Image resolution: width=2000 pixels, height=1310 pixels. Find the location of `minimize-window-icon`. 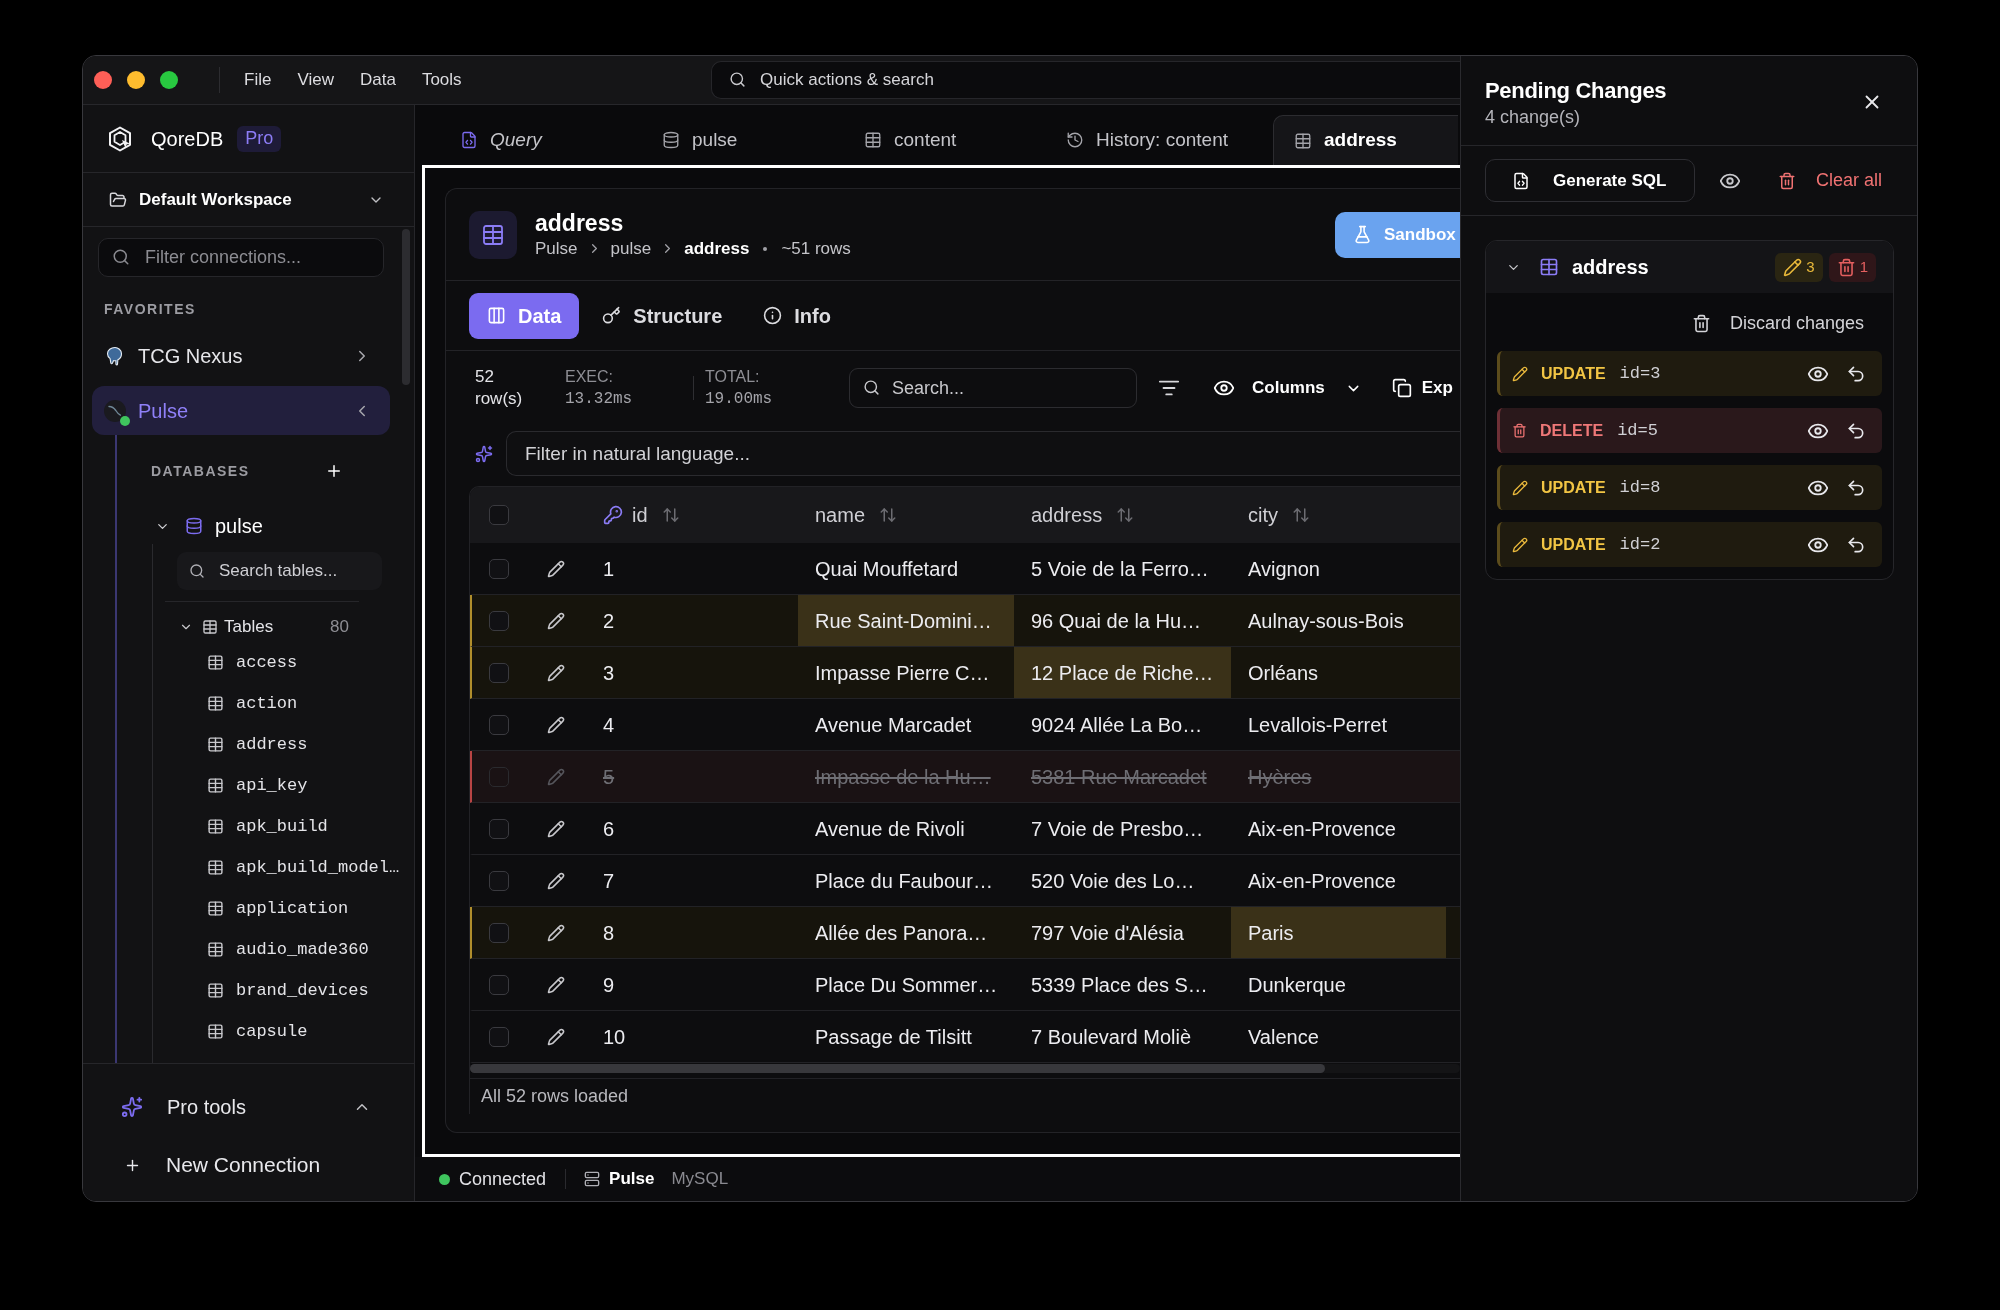

minimize-window-icon is located at coordinates (136, 80).